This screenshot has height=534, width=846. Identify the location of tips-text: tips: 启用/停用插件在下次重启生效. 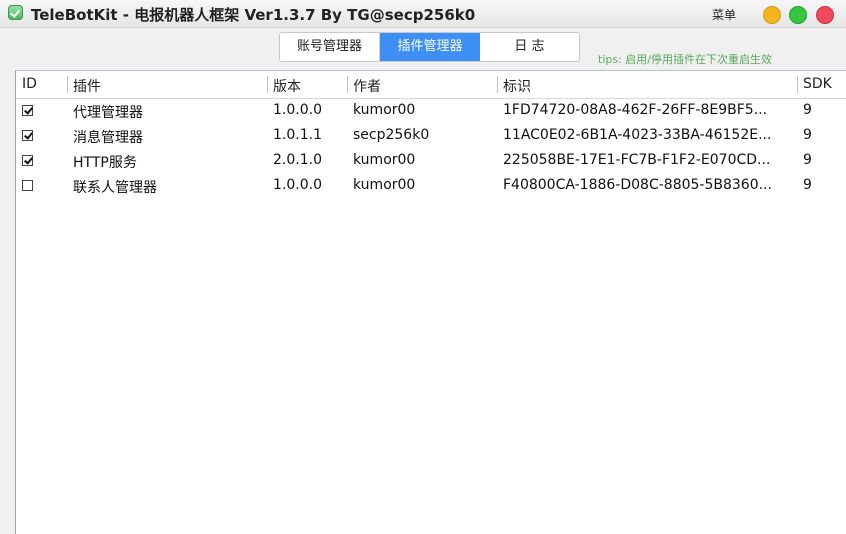
(685, 59).